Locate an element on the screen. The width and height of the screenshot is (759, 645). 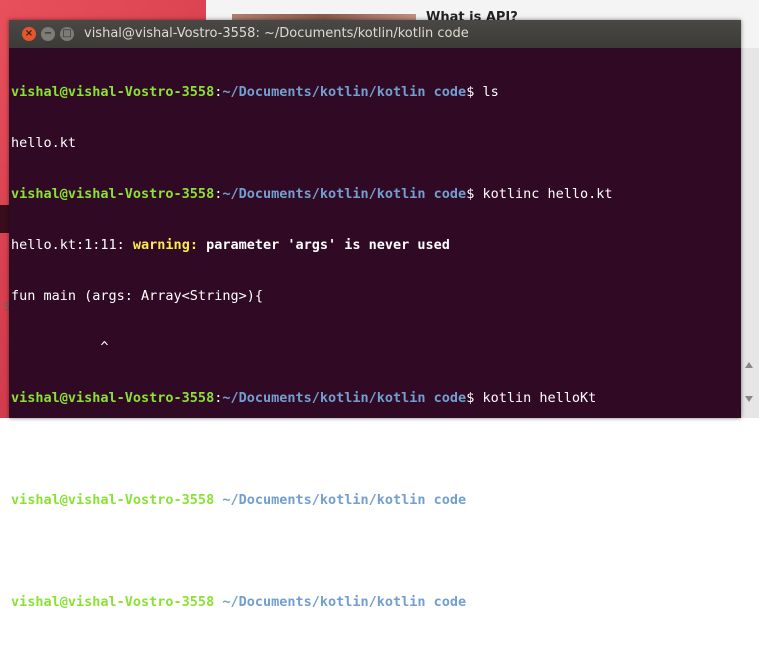
command-input is located at coordinates (478, 602).